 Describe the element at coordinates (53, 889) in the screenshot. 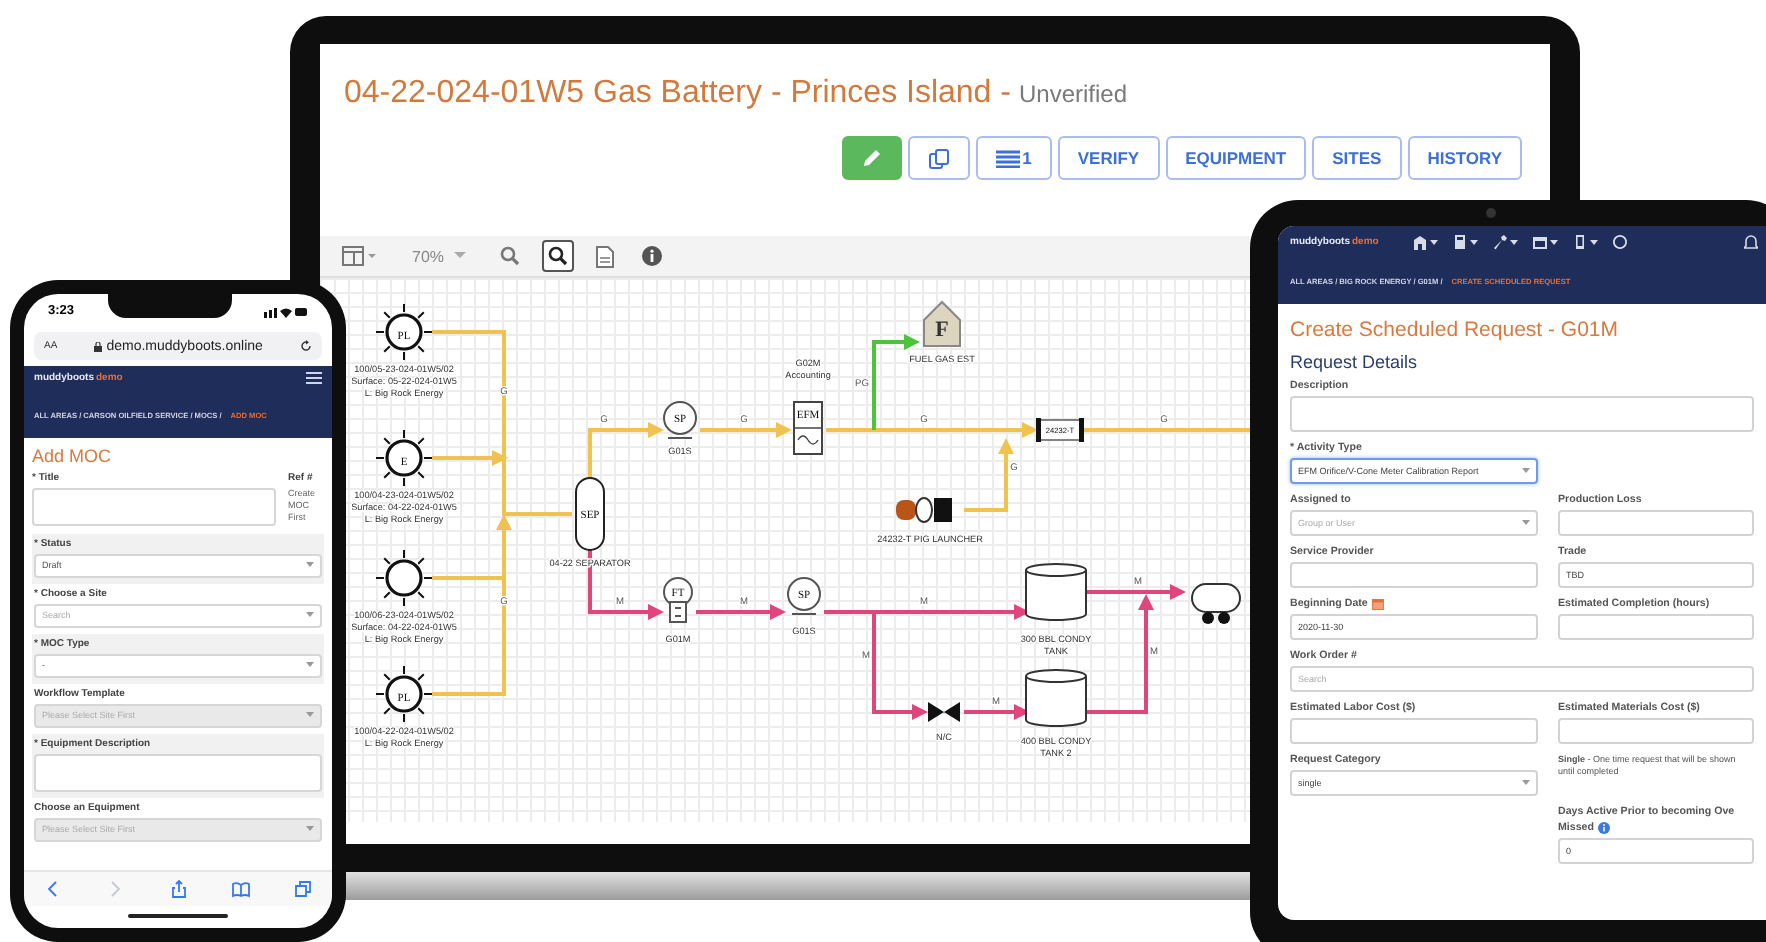

I see `back-icon` at that location.